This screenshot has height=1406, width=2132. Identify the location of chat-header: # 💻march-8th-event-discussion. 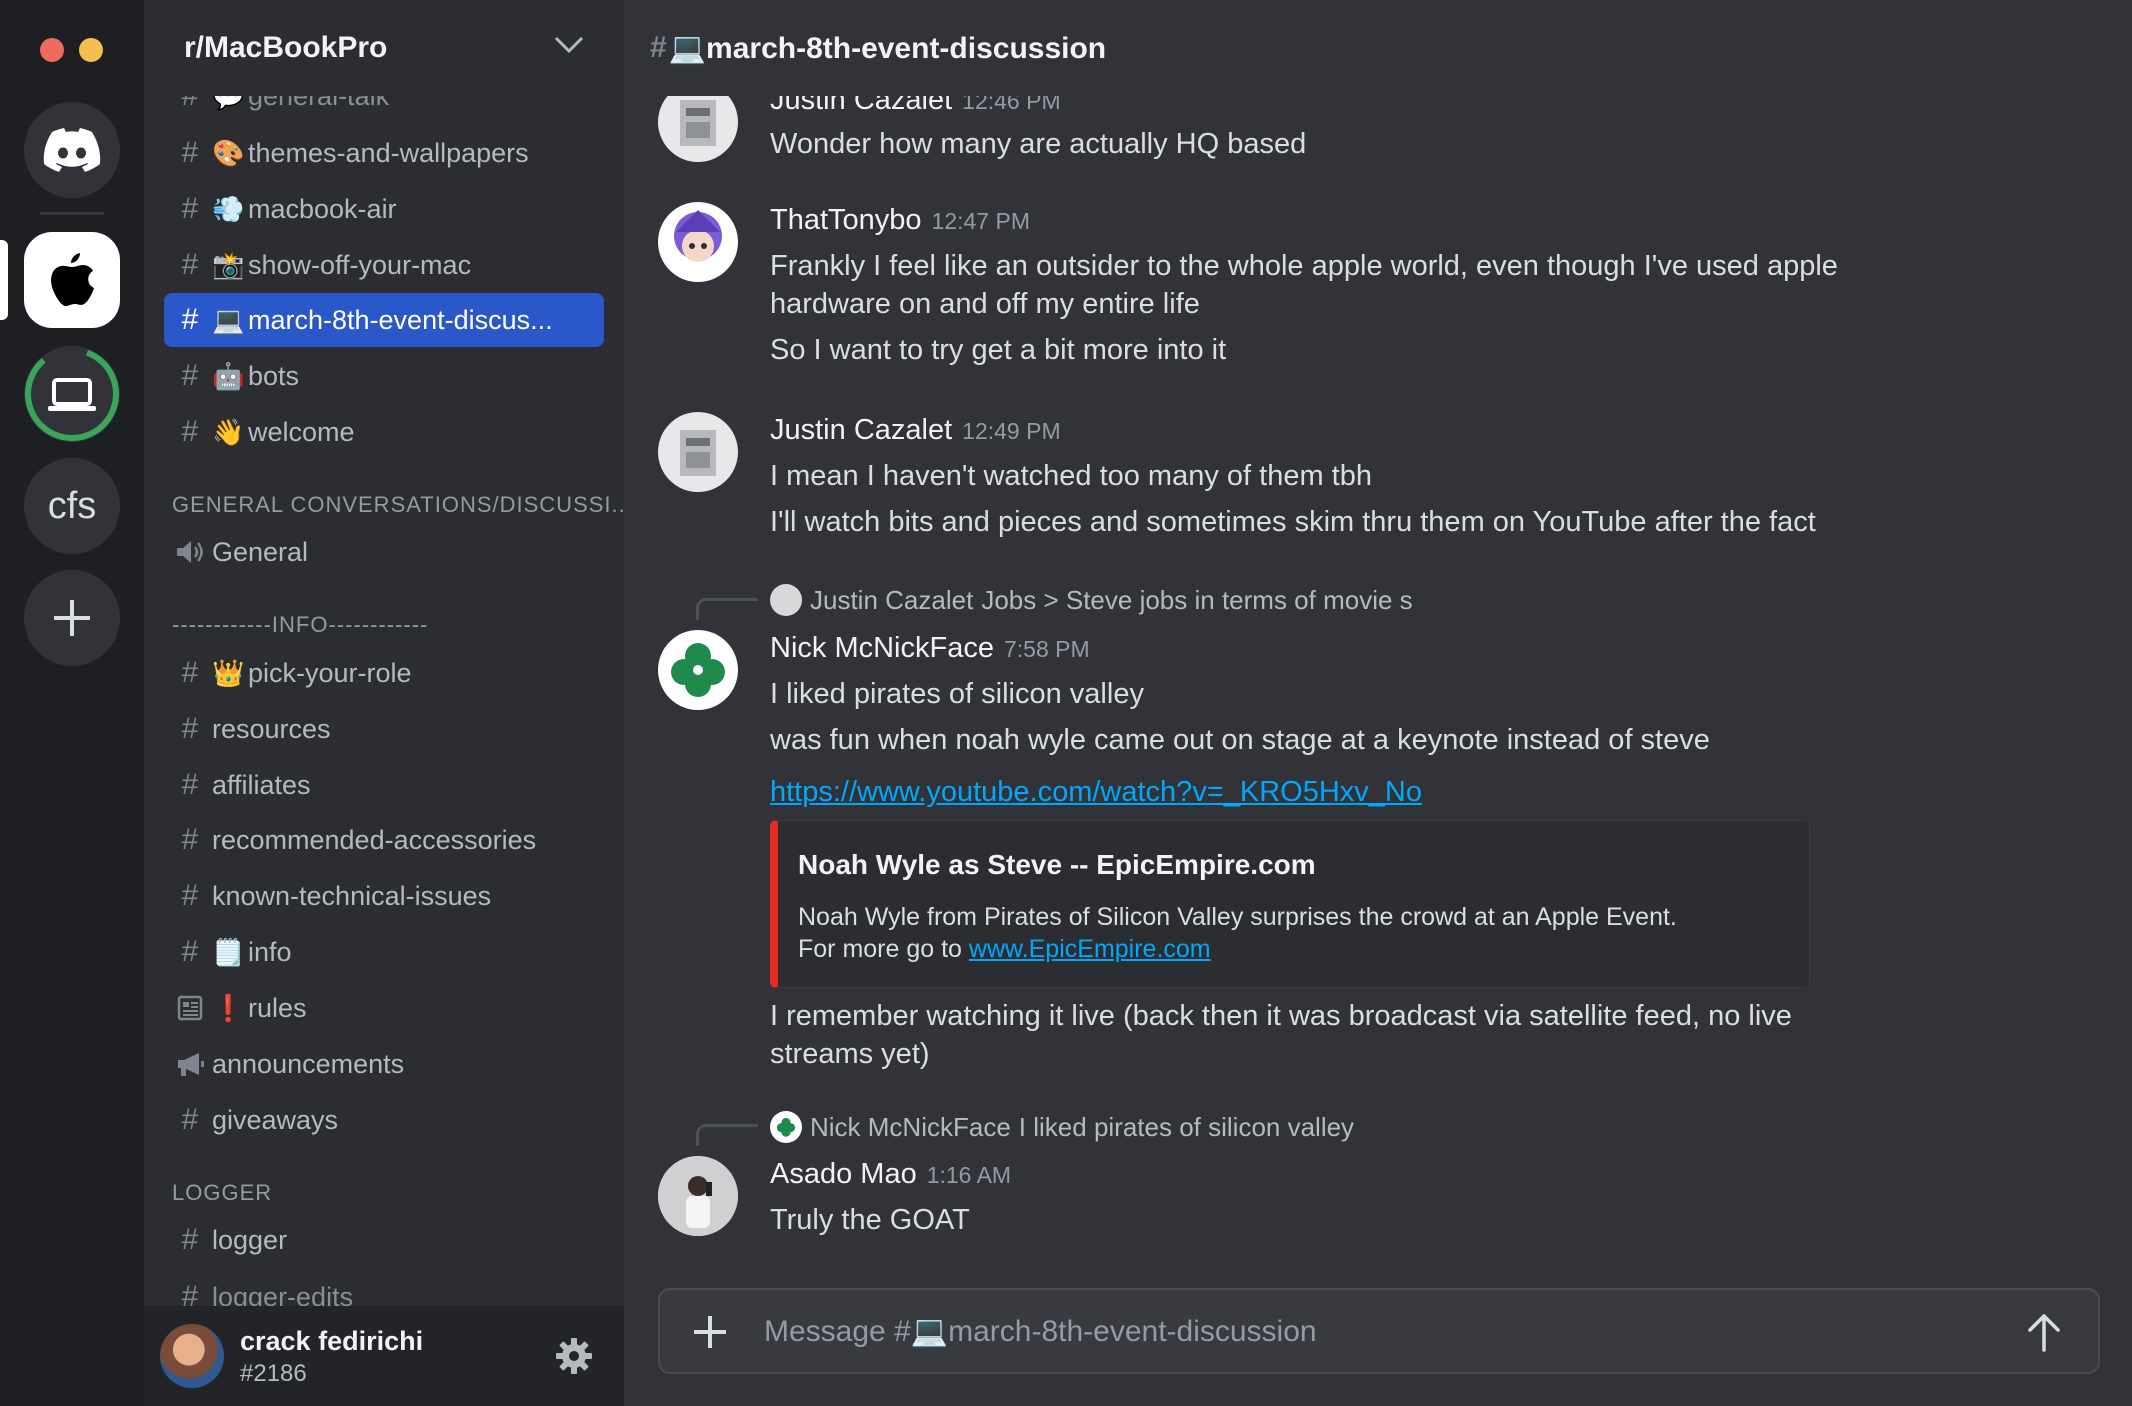
(1378, 48).